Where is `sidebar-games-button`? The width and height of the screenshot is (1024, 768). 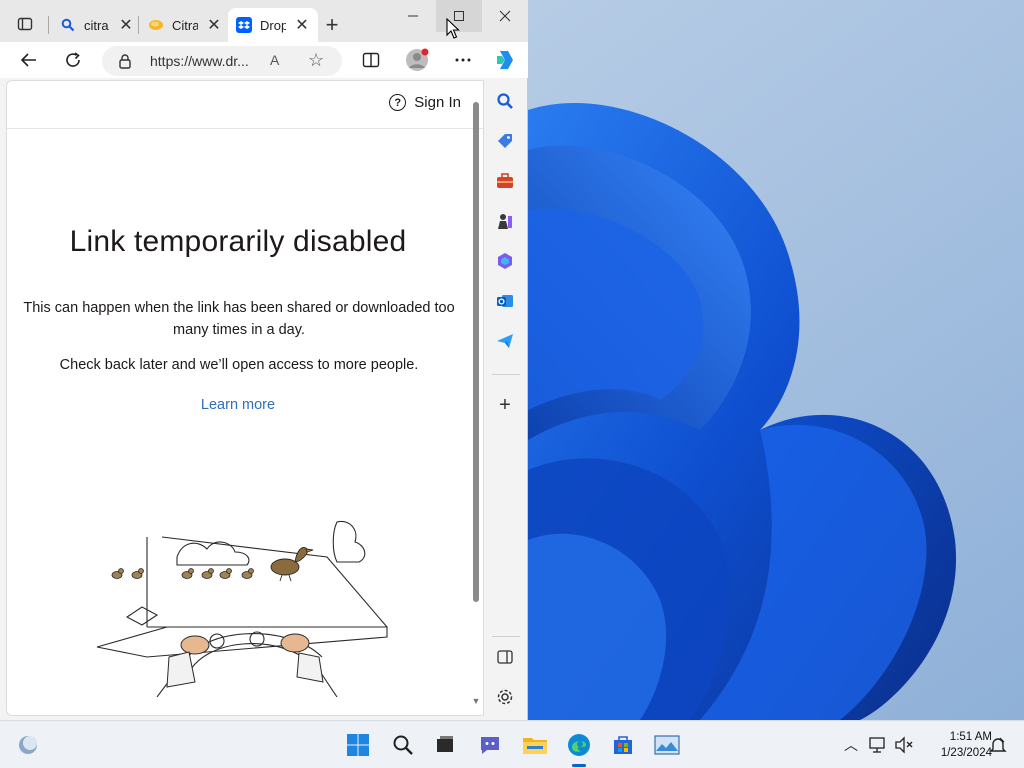
sidebar-games-button is located at coordinates (505, 221).